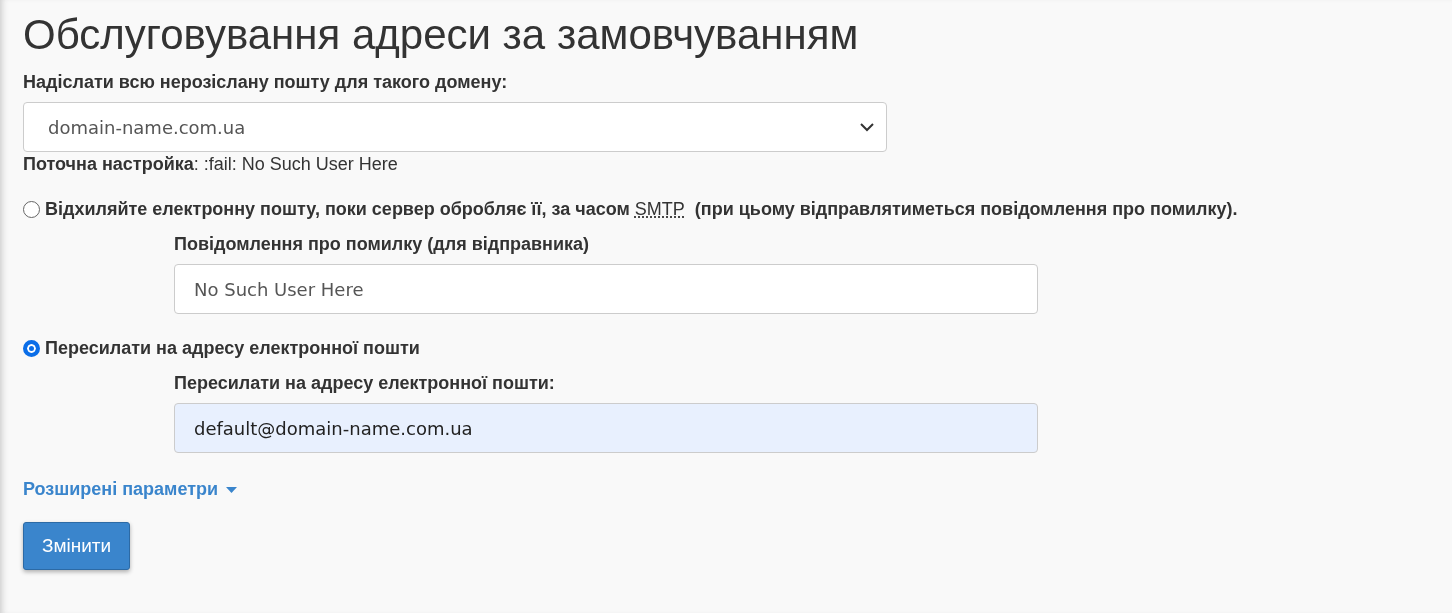 This screenshot has height=613, width=1452. I want to click on option-label: Відхиляйте електронну пошту, поки сервер обробляє її, за часом SMTP (при цьому відправлятиметься повідомлення про помилку)., so click(641, 210).